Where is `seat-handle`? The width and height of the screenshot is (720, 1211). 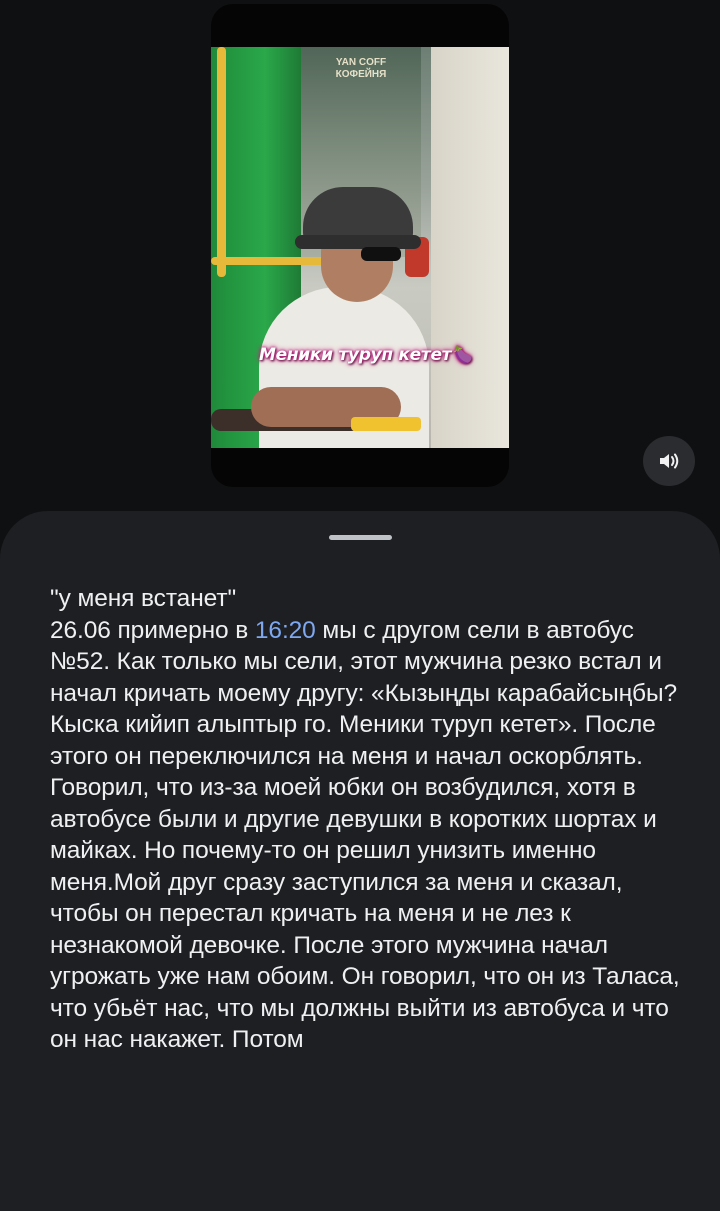
seat-handle is located at coordinates (386, 424).